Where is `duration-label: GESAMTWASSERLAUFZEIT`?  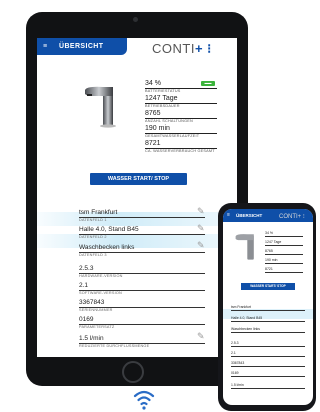
duration-label: GESAMTWASSERLAUFZEIT is located at coordinates (172, 136).